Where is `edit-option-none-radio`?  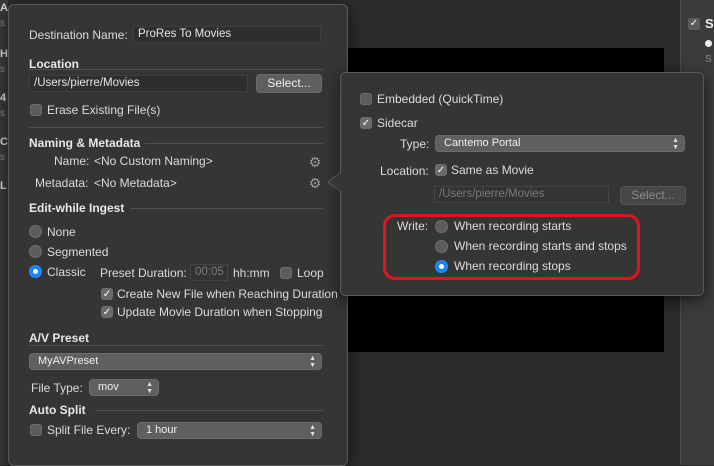 edit-option-none-radio is located at coordinates (35, 231).